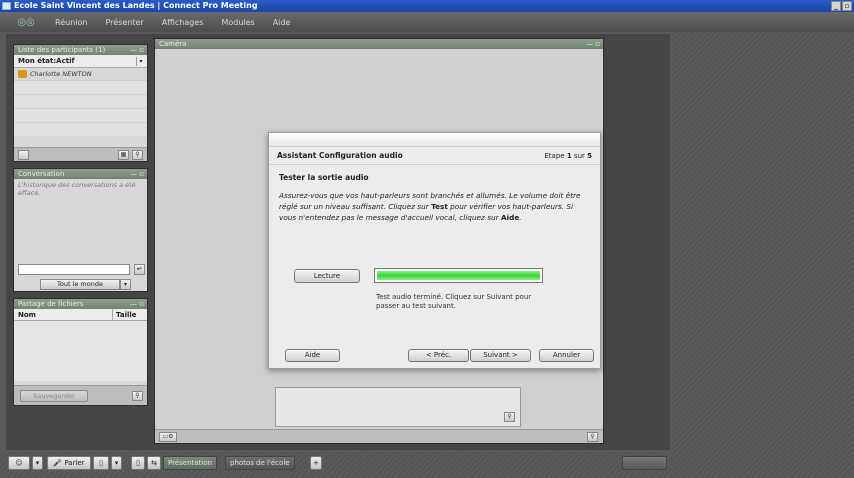 The image size is (854, 478). Describe the element at coordinates (520, 217) in the screenshot. I see `instructions-text: .` at that location.